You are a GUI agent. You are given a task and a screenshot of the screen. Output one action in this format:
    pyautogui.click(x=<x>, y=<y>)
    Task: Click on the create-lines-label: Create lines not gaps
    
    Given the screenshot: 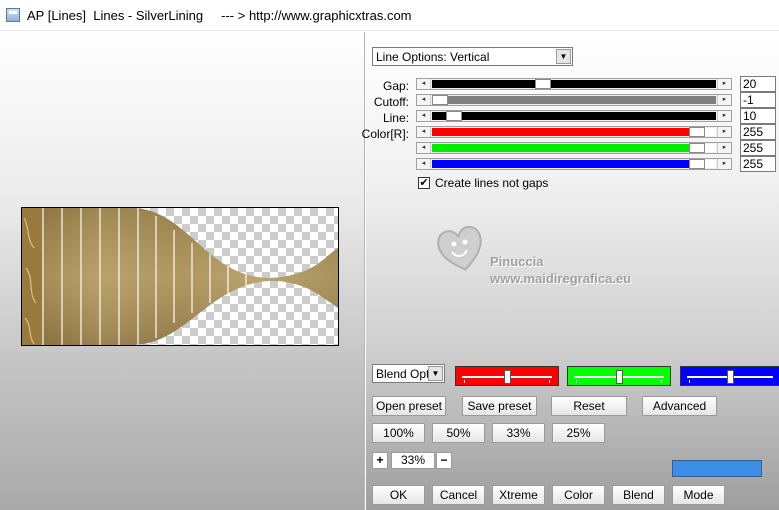 What is the action you would take?
    pyautogui.click(x=492, y=183)
    